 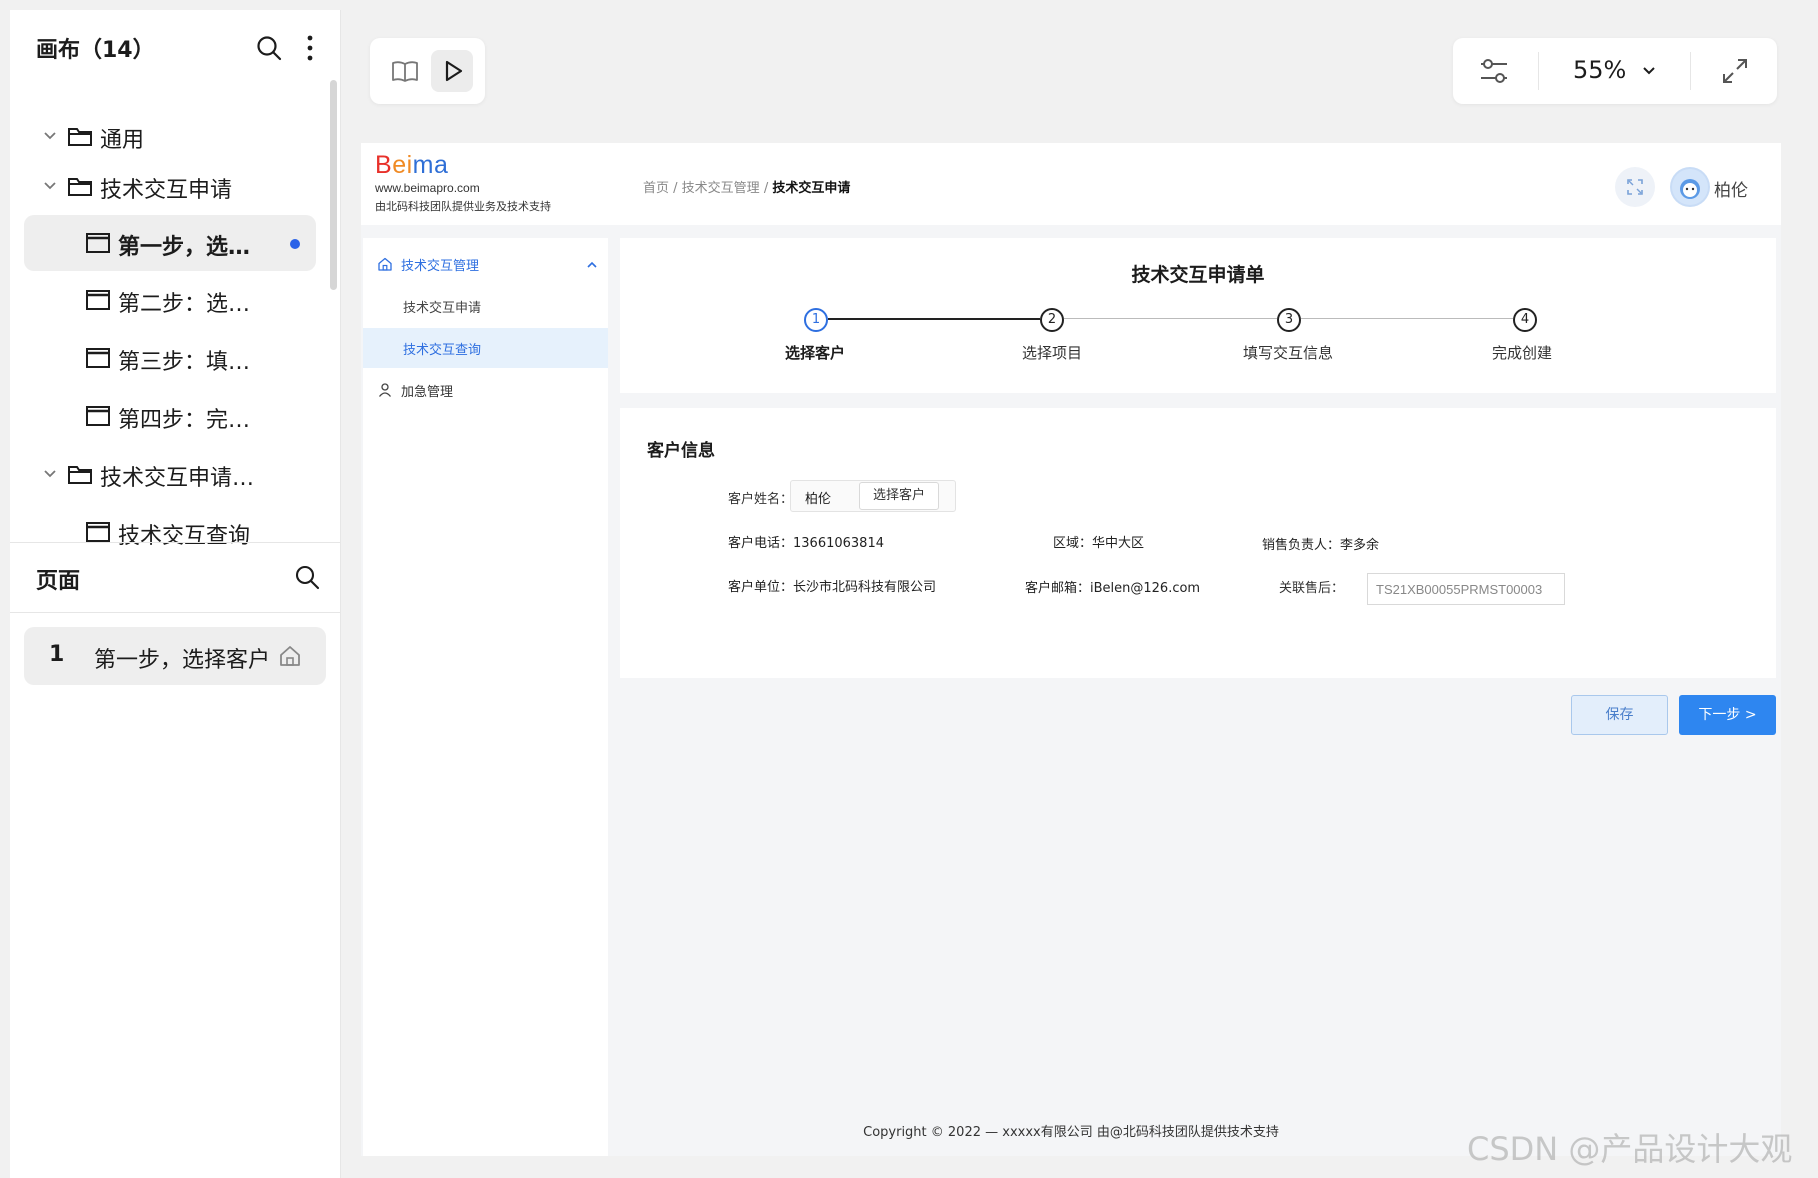 I want to click on view-toolbar: 55%, so click(x=1615, y=71).